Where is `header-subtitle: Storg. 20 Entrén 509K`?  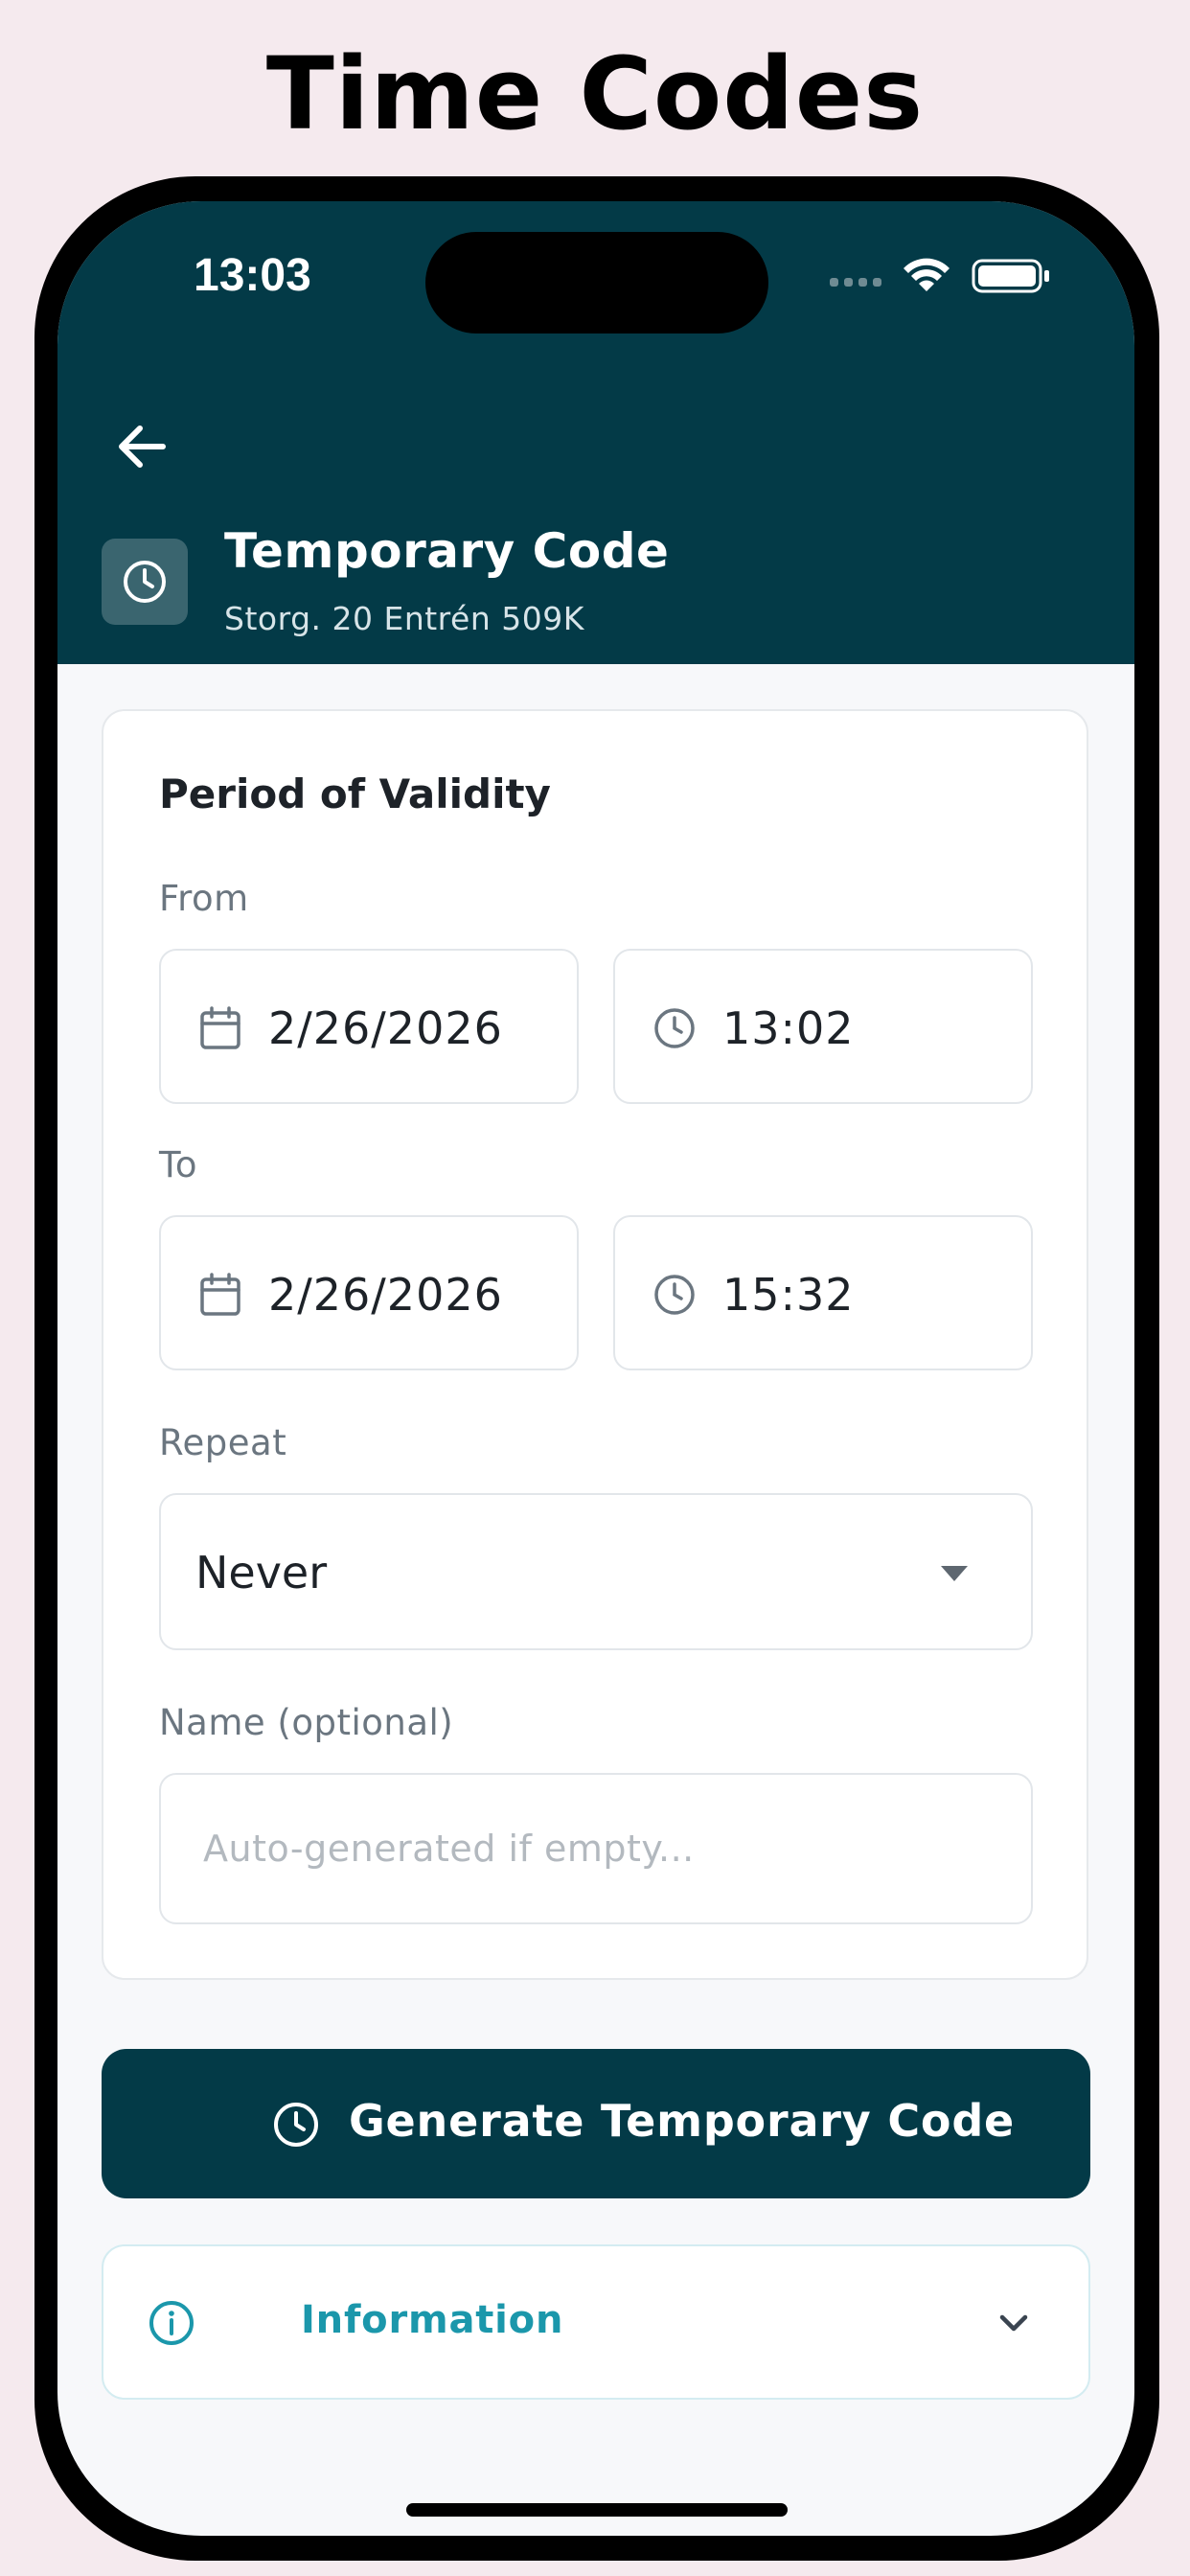 header-subtitle: Storg. 20 Entrén 509K is located at coordinates (404, 619).